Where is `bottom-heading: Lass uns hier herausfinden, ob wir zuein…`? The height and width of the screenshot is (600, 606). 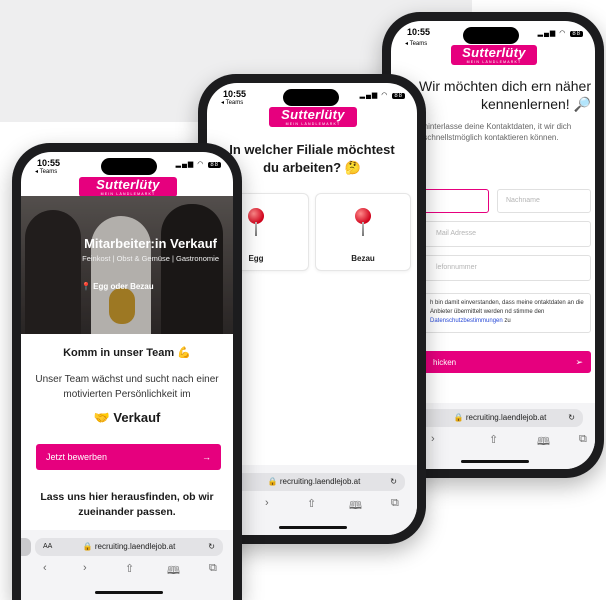
bottom-heading: Lass uns hier herausfinden, ob wir zuein… is located at coordinates (127, 504).